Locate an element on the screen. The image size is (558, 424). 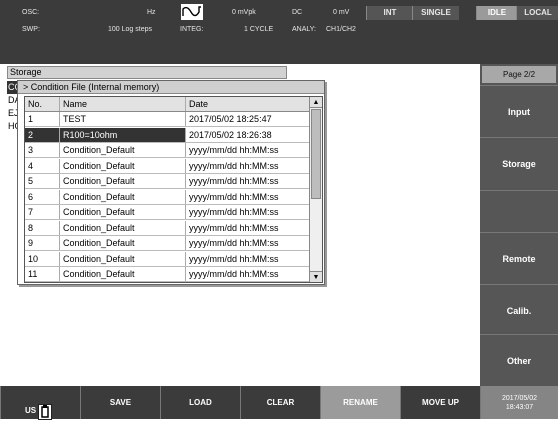
dialog-title: > Condition File (Internal memory) is located at coordinates (171, 87).